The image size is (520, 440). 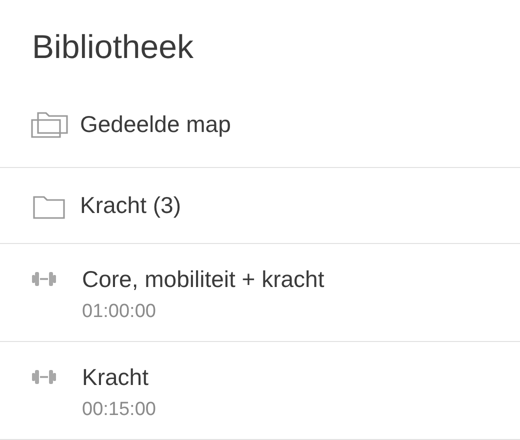 What do you see at coordinates (203, 279) in the screenshot?
I see `item-label: Core, mobiliteit + kracht` at bounding box center [203, 279].